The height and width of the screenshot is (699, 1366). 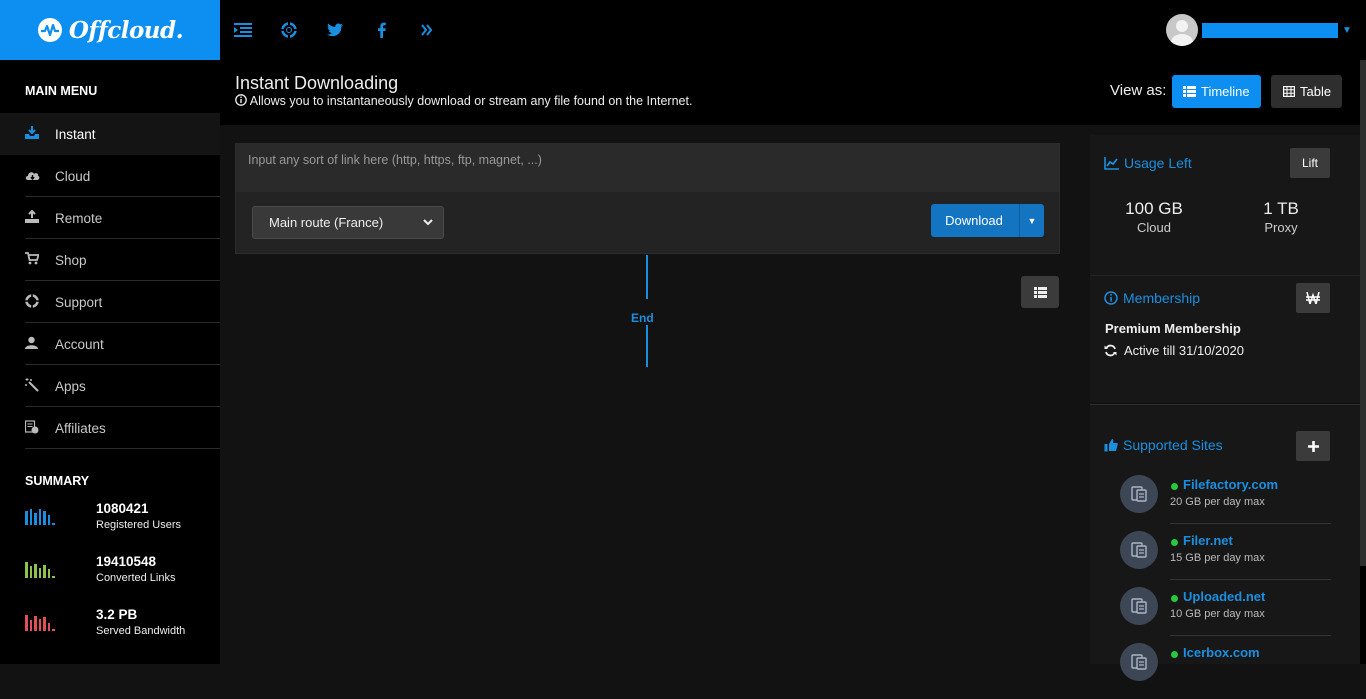 I want to click on sidebar-item-apps: Apps, so click(x=110, y=386).